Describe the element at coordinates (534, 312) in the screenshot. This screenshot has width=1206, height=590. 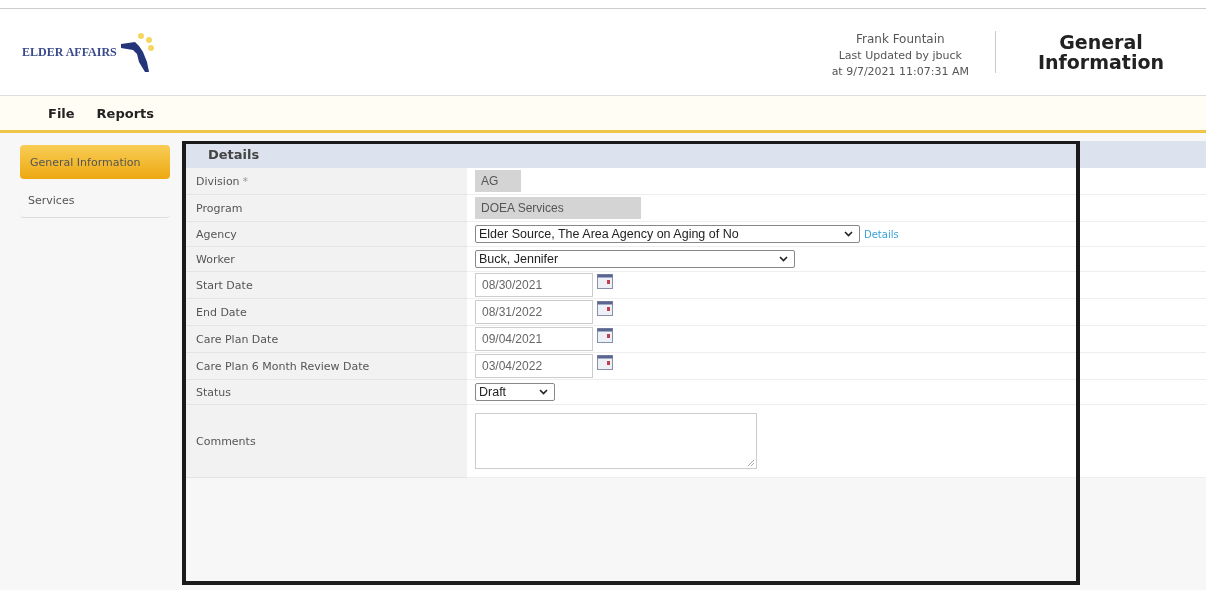
I see `date-field: 08/31/2022` at that location.